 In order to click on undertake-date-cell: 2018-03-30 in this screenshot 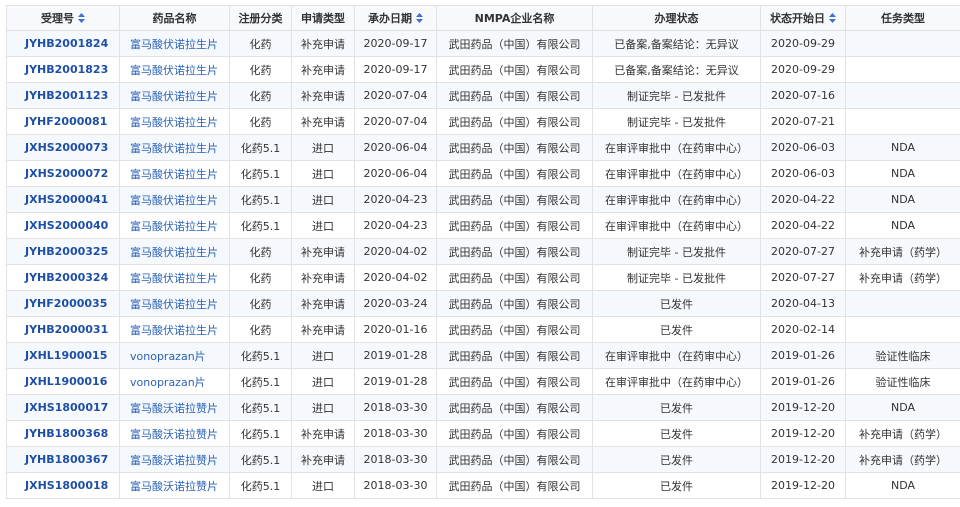, I will do `click(395, 459)`.